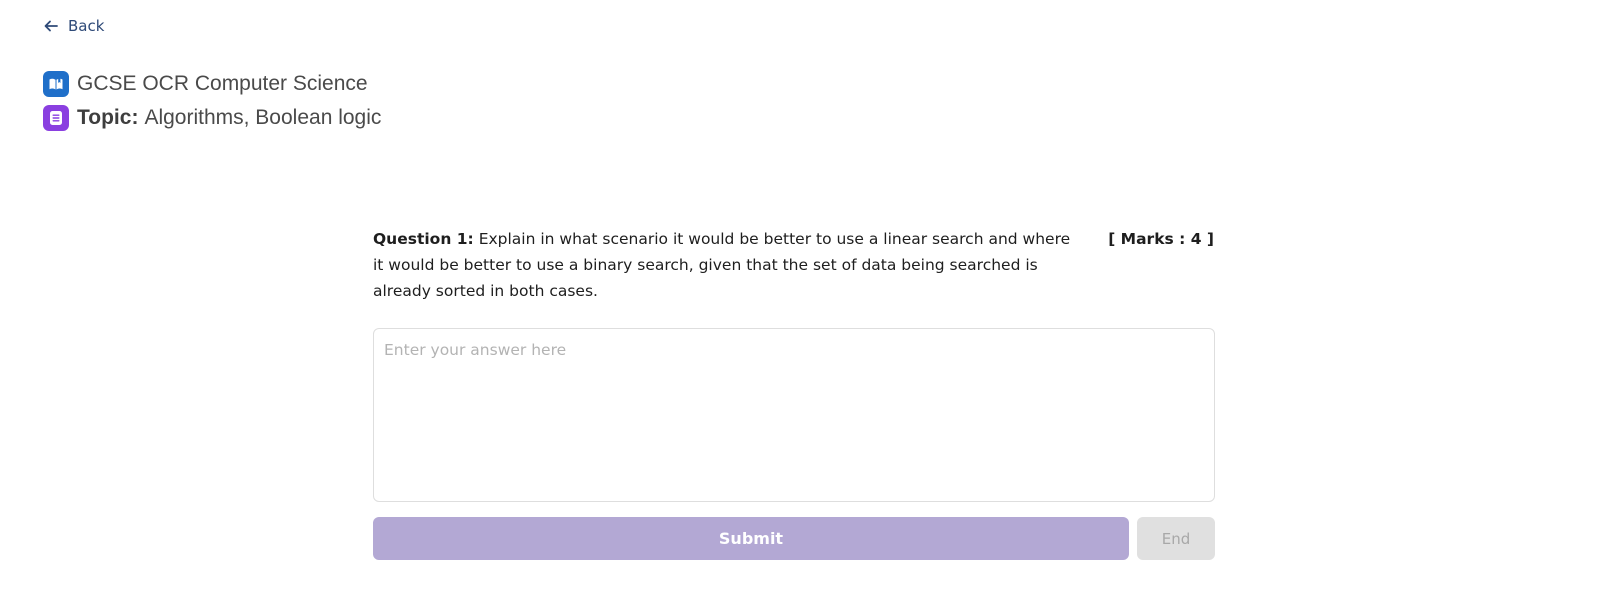 This screenshot has width=1600, height=605. Describe the element at coordinates (1161, 239) in the screenshot. I see `marks-badge: [ Marks : 4 ]` at that location.